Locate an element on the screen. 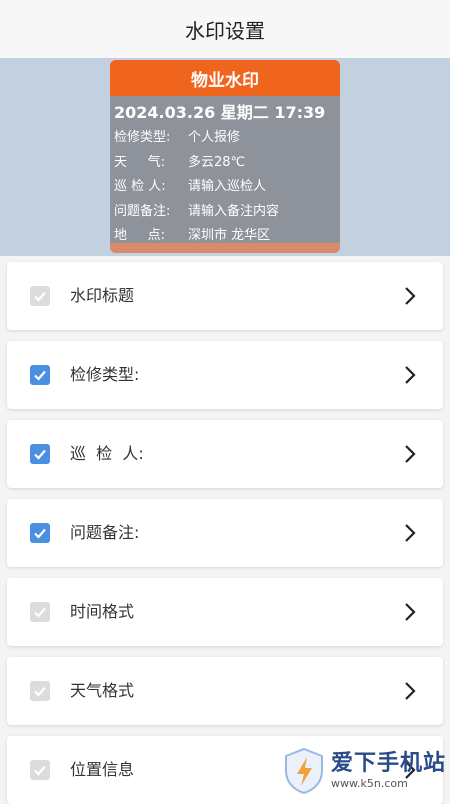 The image size is (450, 804). site-watermark-name: 爱下手机站 is located at coordinates (389, 763).